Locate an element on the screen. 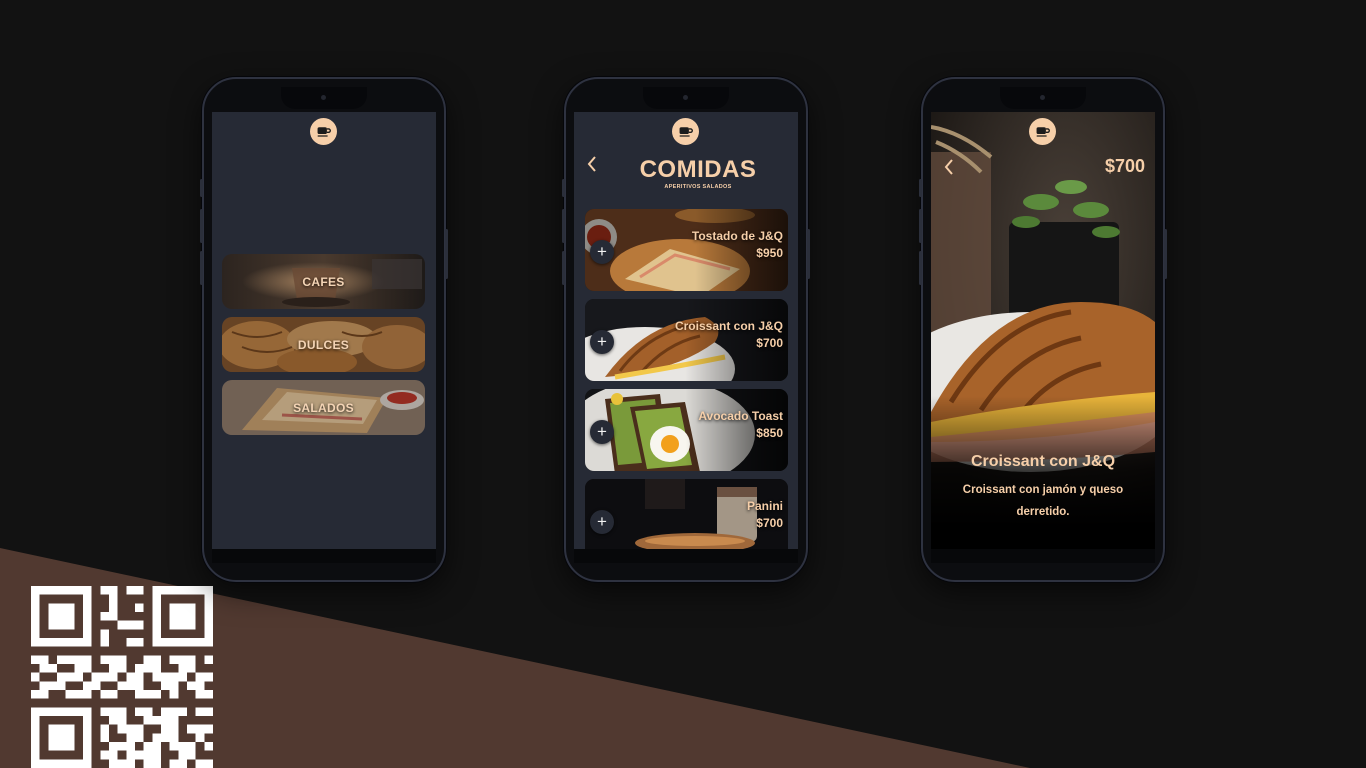  detail-price: $700 is located at coordinates (1124, 166).